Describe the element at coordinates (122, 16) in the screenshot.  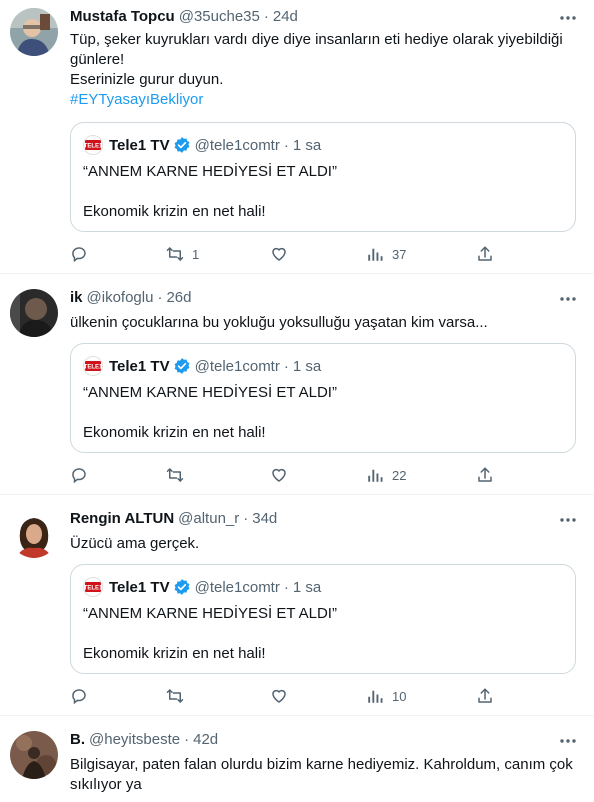
I see `author-name: Mustafa Topcu` at that location.